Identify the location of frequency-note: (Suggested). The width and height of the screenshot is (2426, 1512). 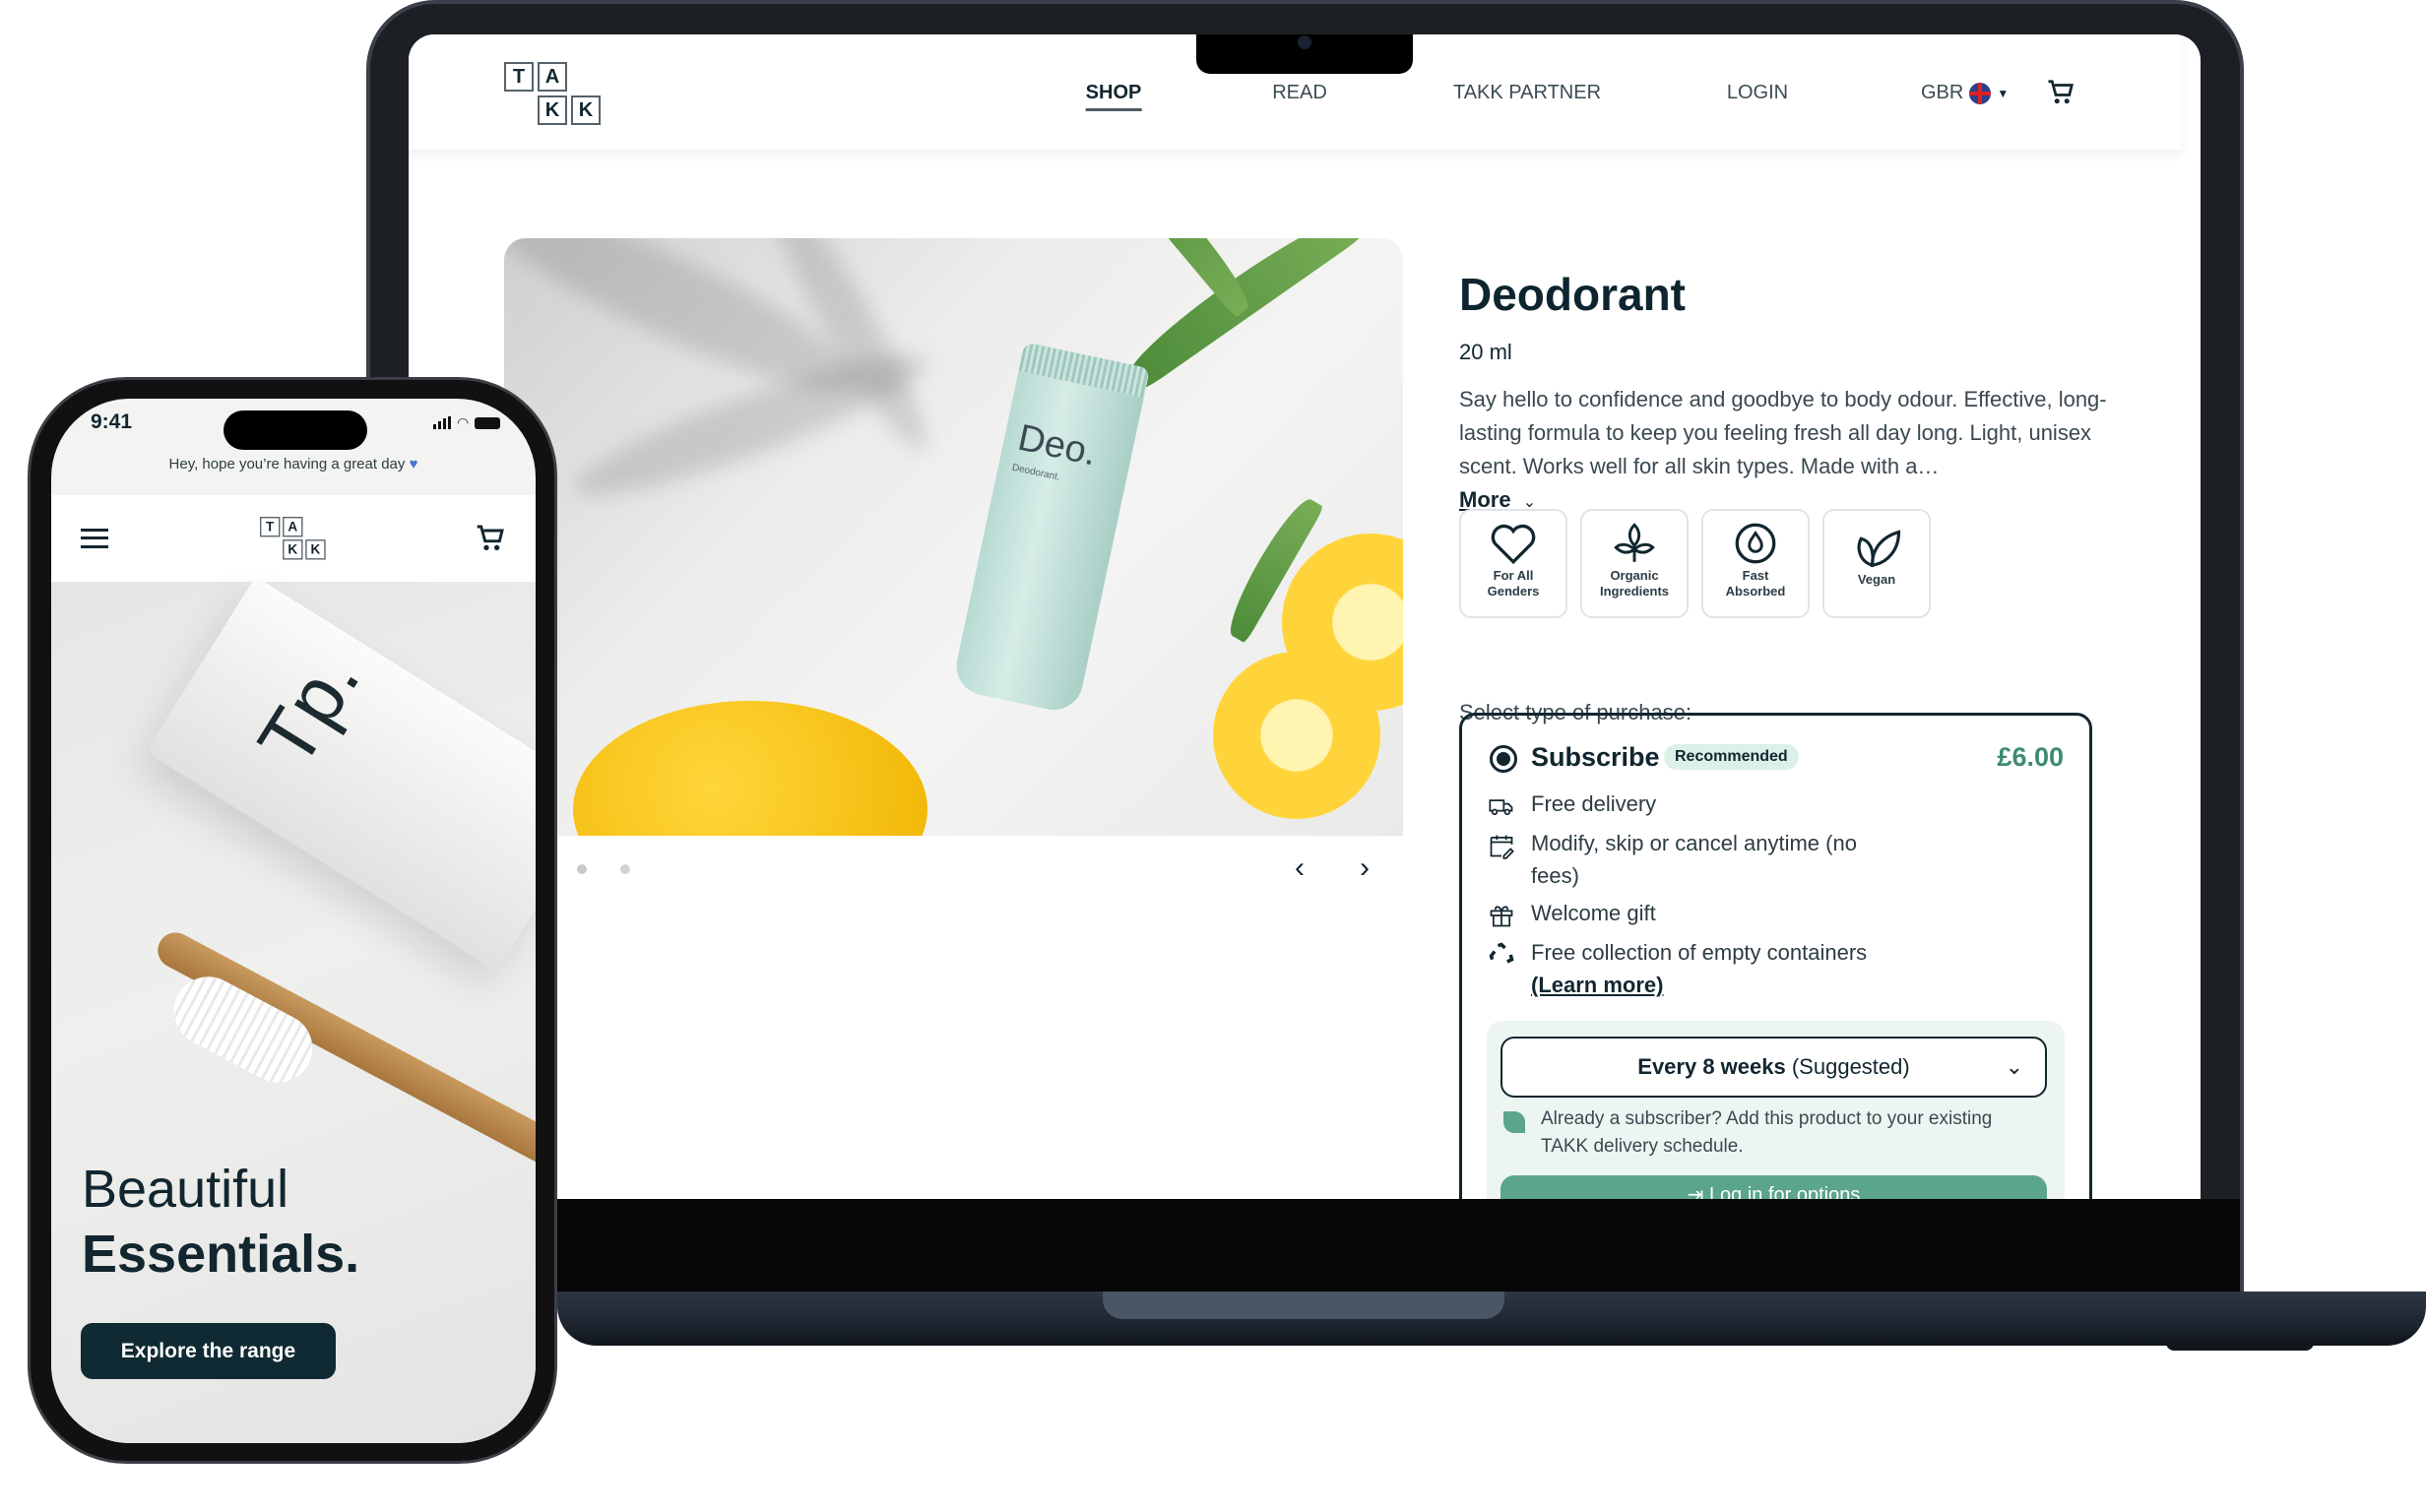
(1850, 1066).